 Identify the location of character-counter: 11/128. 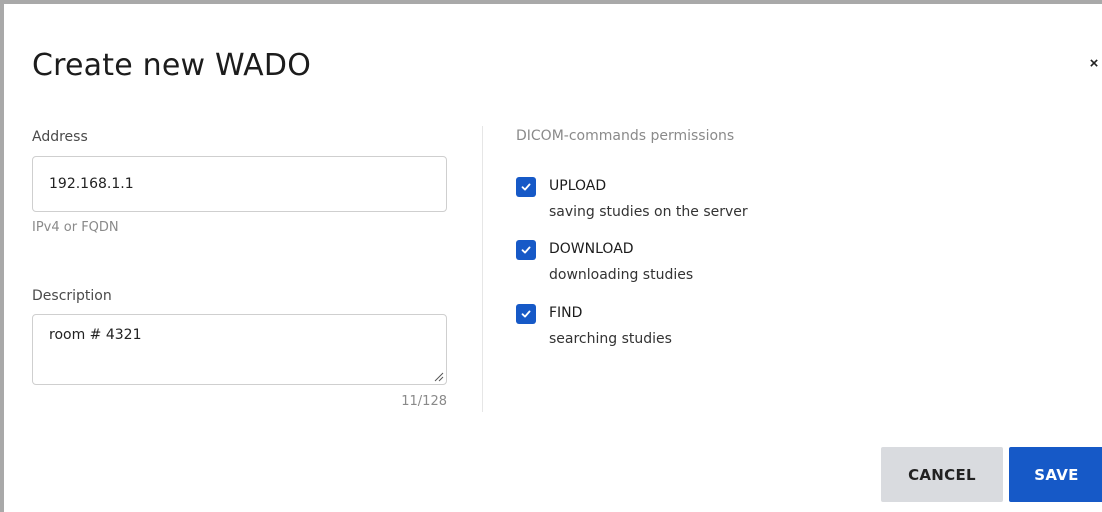
(424, 401).